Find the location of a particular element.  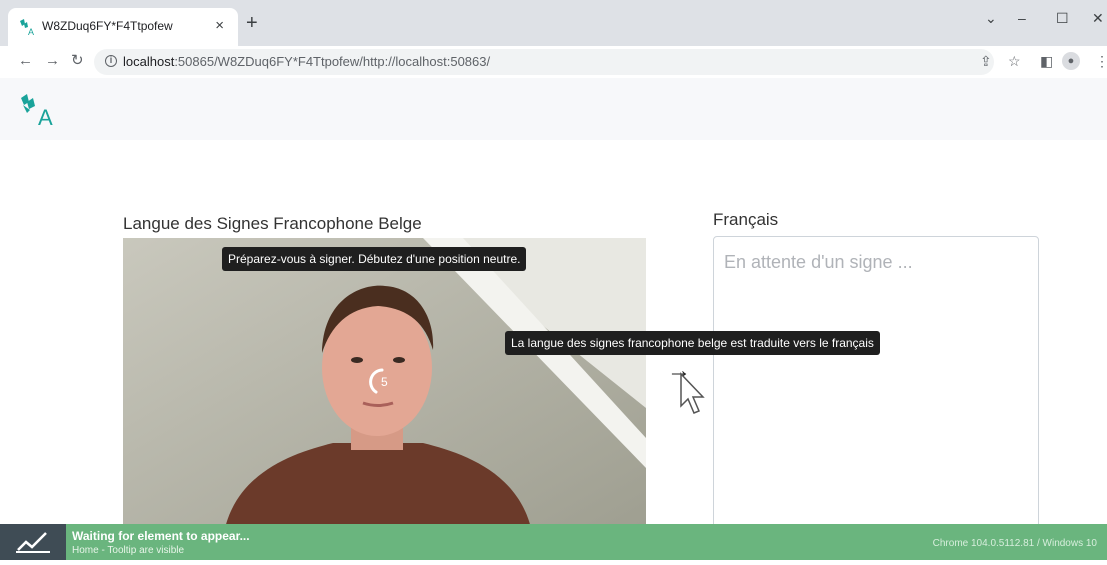

url-host: localhost is located at coordinates (149, 61).